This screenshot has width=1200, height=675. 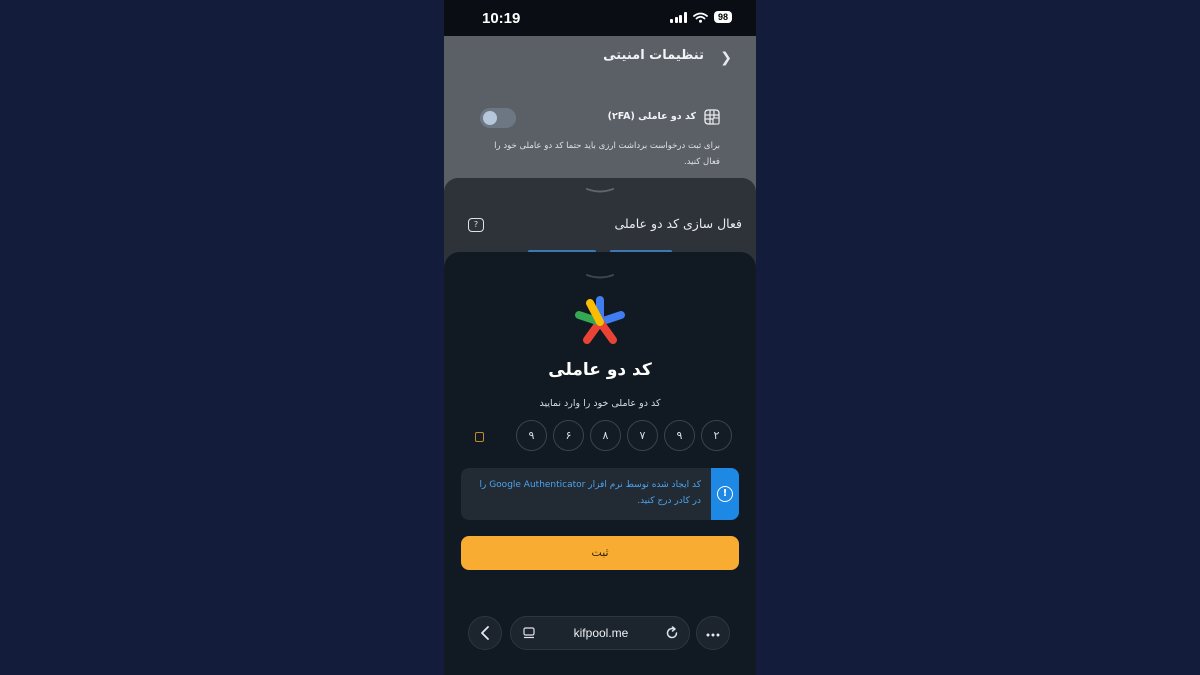 I want to click on two-fa-label: کد دو عاملی (۲FA), so click(x=651, y=116).